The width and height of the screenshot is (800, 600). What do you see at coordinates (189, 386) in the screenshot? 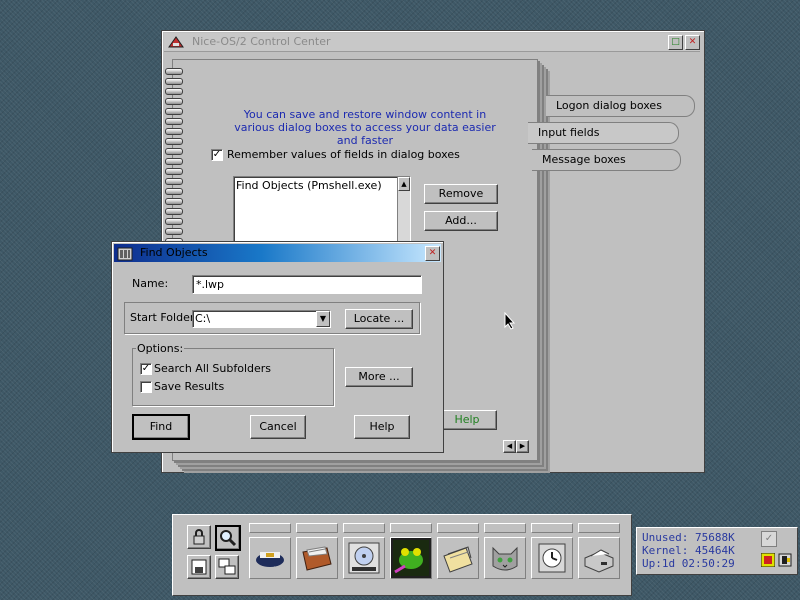
I see `save-results-label: Save Results` at bounding box center [189, 386].